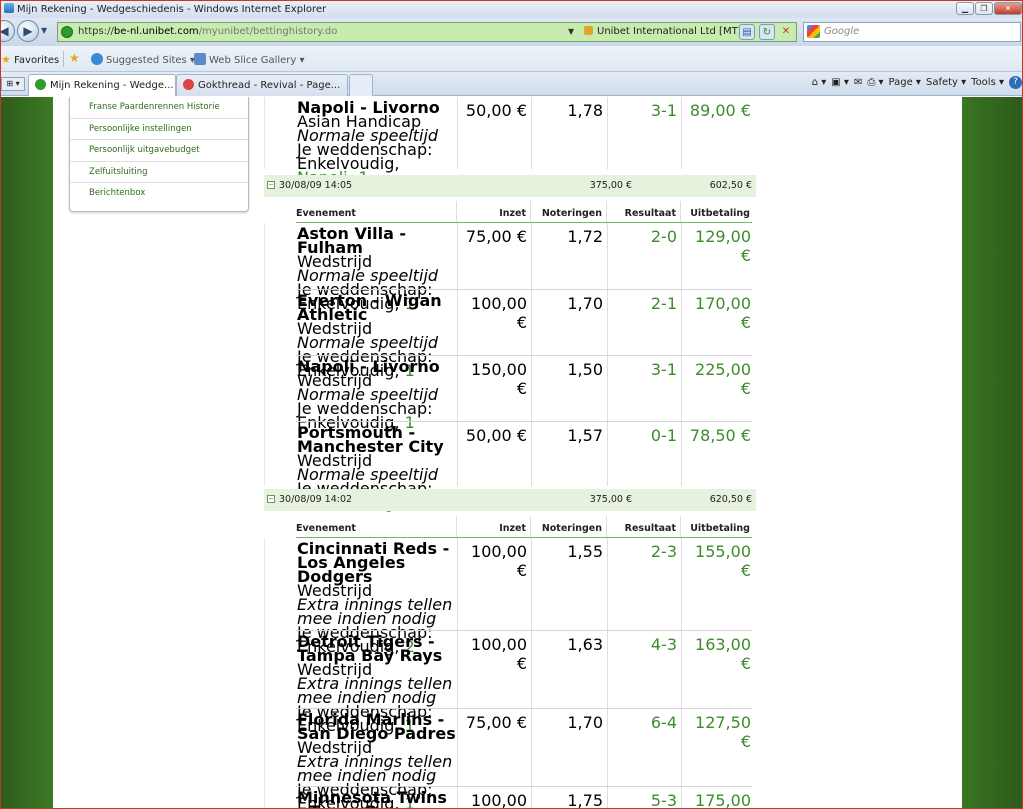 Image resolution: width=1023 pixels, height=809 pixels. What do you see at coordinates (200, 59) in the screenshot?
I see `page-icon` at bounding box center [200, 59].